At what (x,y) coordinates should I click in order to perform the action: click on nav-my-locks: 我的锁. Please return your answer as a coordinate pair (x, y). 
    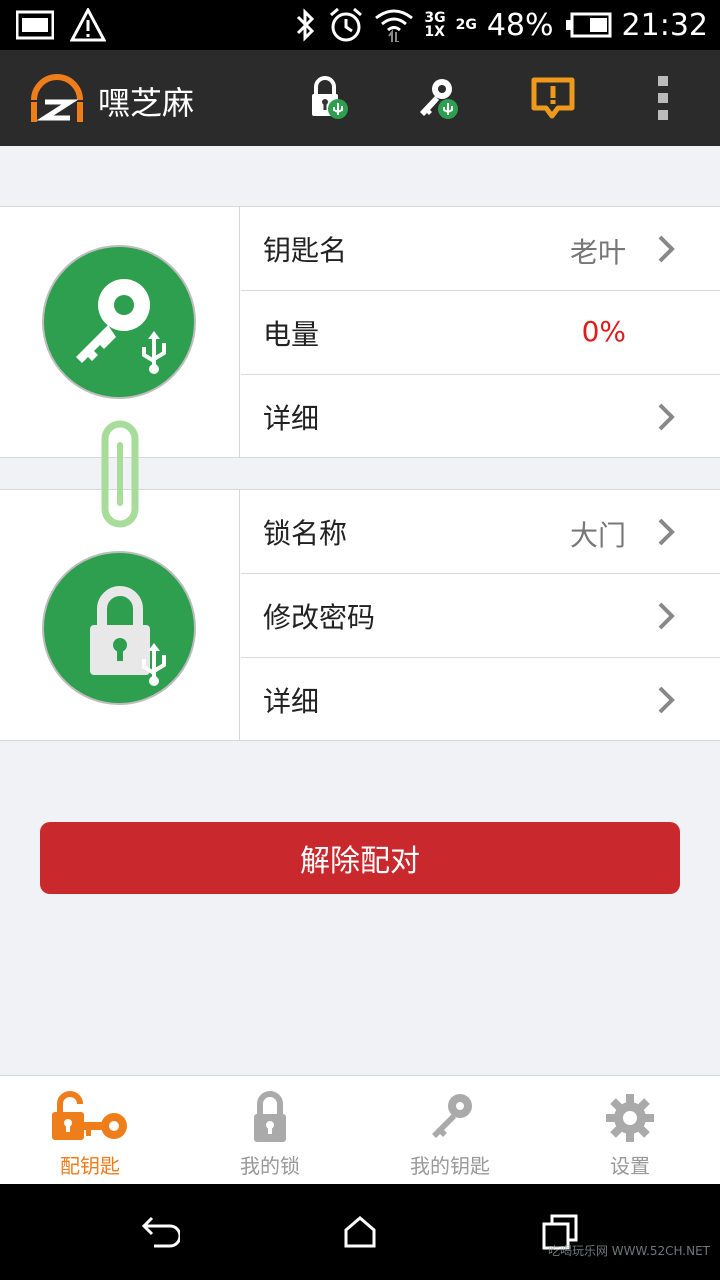
    Looking at the image, I should click on (270, 1130).